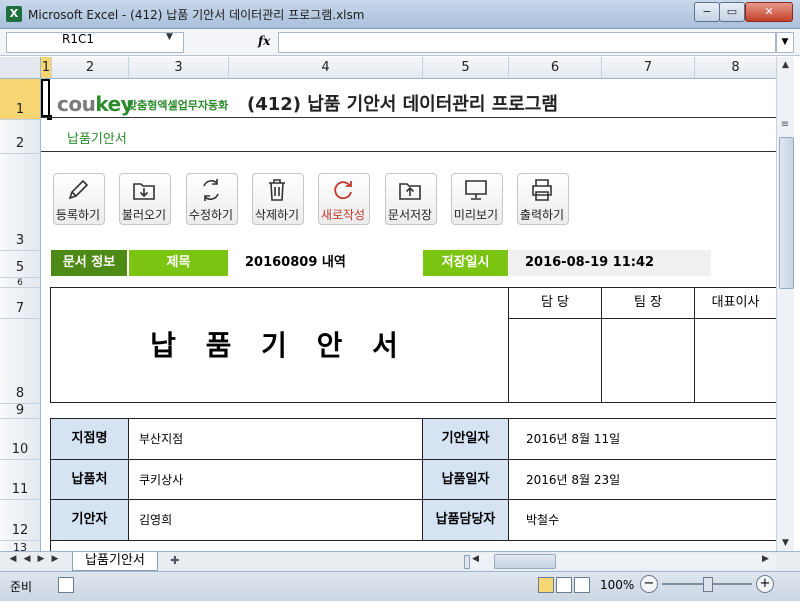 Image resolution: width=800 pixels, height=601 pixels. Describe the element at coordinates (646, 480) in the screenshot. I see `delivery-date-value: 2016년 8월 23일` at that location.